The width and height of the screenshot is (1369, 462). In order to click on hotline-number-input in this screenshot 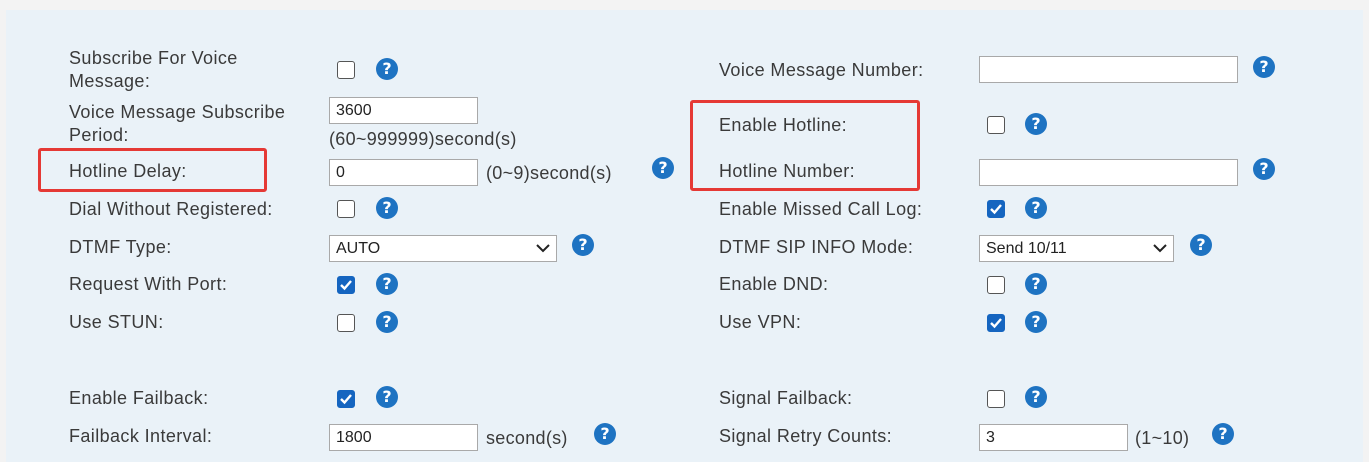, I will do `click(1108, 172)`.